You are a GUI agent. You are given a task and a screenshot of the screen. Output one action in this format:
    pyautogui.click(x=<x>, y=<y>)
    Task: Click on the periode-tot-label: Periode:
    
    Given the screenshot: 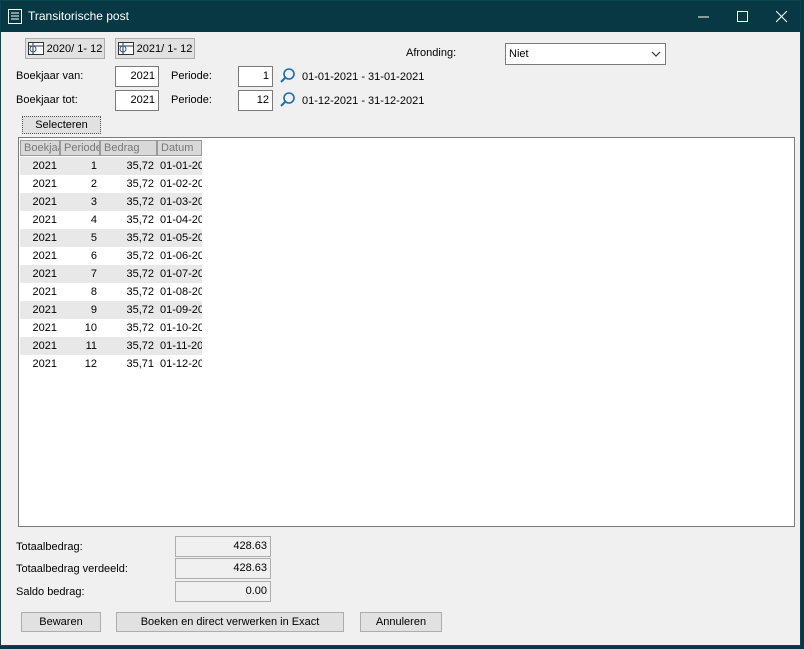 What is the action you would take?
    pyautogui.click(x=191, y=100)
    